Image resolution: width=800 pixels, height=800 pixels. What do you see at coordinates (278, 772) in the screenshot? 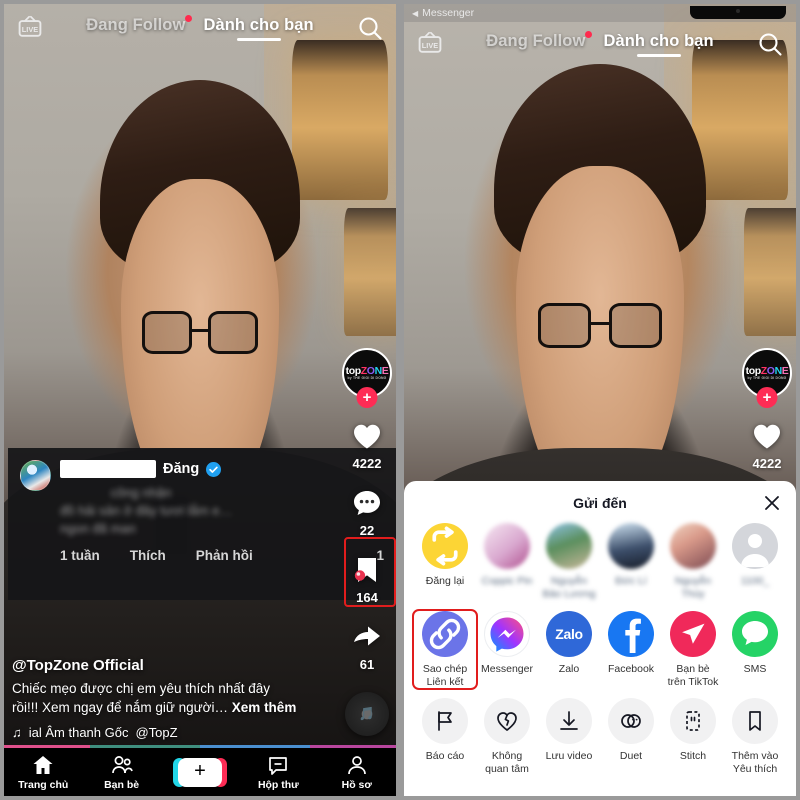
I see `nav-item-inbox: Hộp thư` at bounding box center [278, 772].